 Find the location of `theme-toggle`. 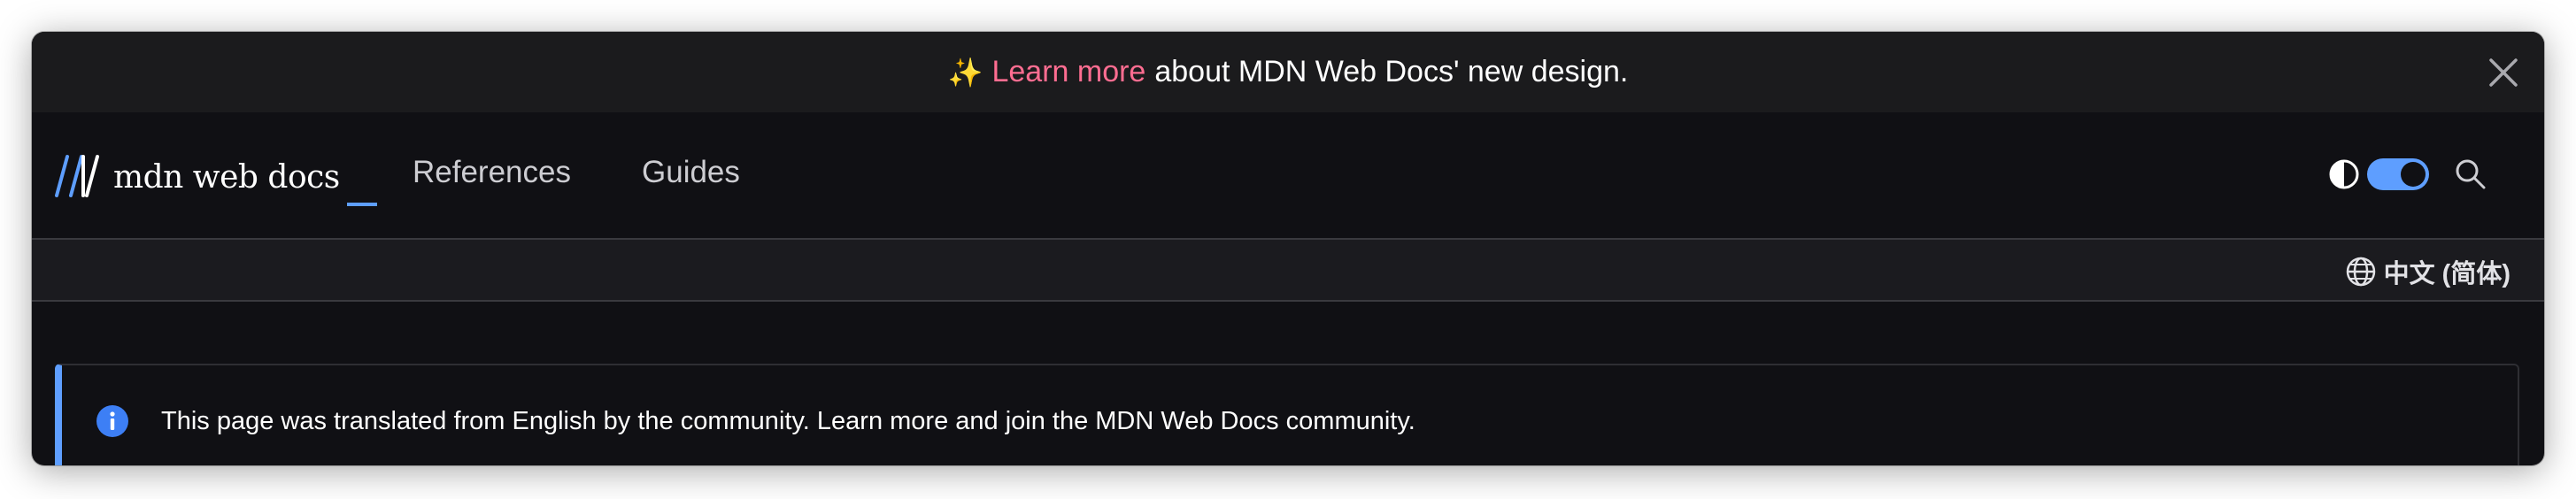

theme-toggle is located at coordinates (2378, 174).